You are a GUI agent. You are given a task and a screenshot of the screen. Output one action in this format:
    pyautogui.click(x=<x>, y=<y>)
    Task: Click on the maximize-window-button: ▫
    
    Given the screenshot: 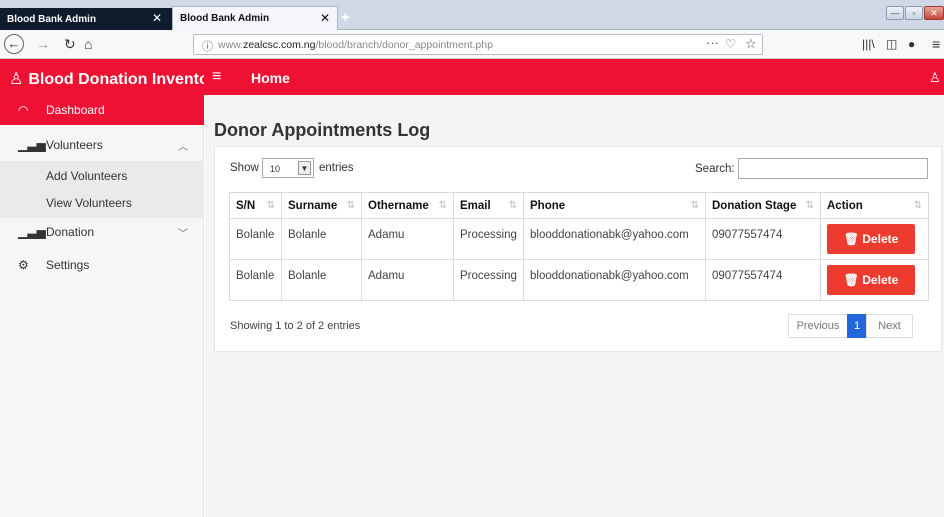 What is the action you would take?
    pyautogui.click(x=914, y=13)
    